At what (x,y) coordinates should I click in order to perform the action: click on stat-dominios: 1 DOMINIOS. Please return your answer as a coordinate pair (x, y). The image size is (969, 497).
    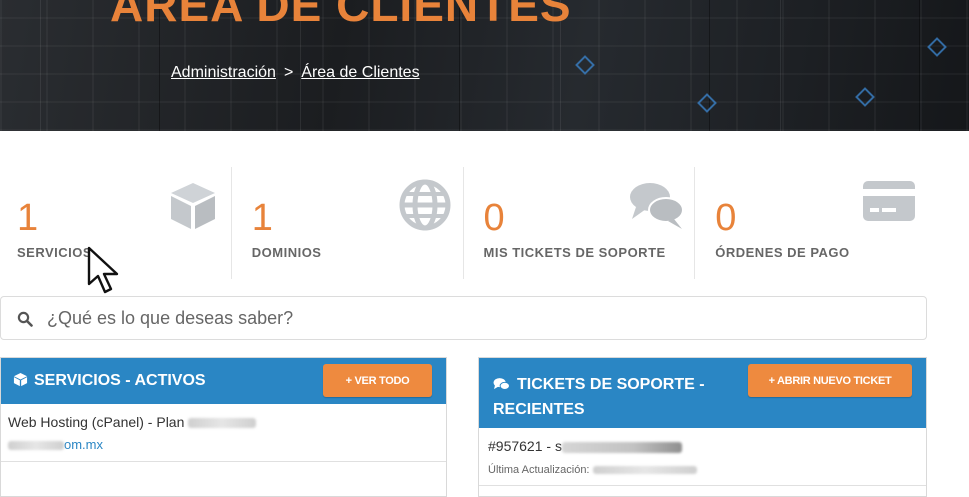
    Looking at the image, I should click on (348, 223).